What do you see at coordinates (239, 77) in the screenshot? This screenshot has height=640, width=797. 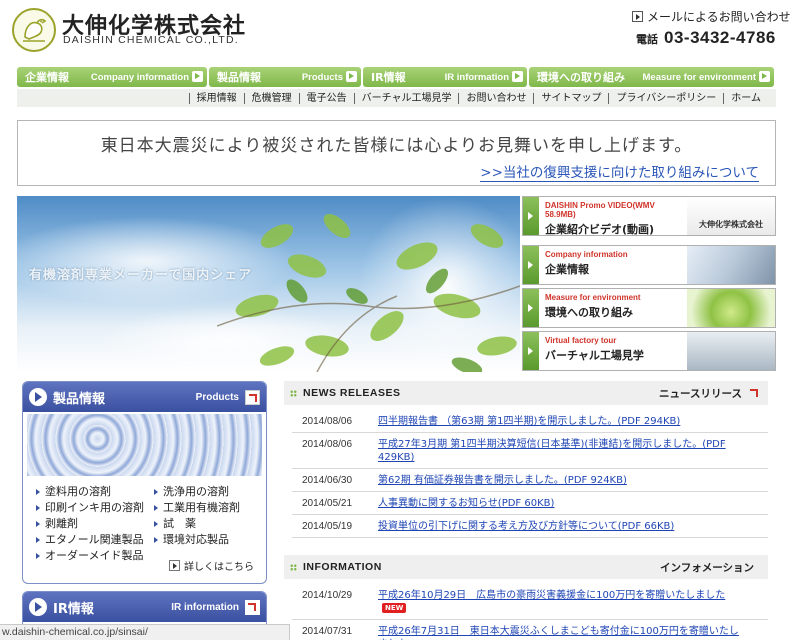 I see `nav-label-jp: 製品情報` at bounding box center [239, 77].